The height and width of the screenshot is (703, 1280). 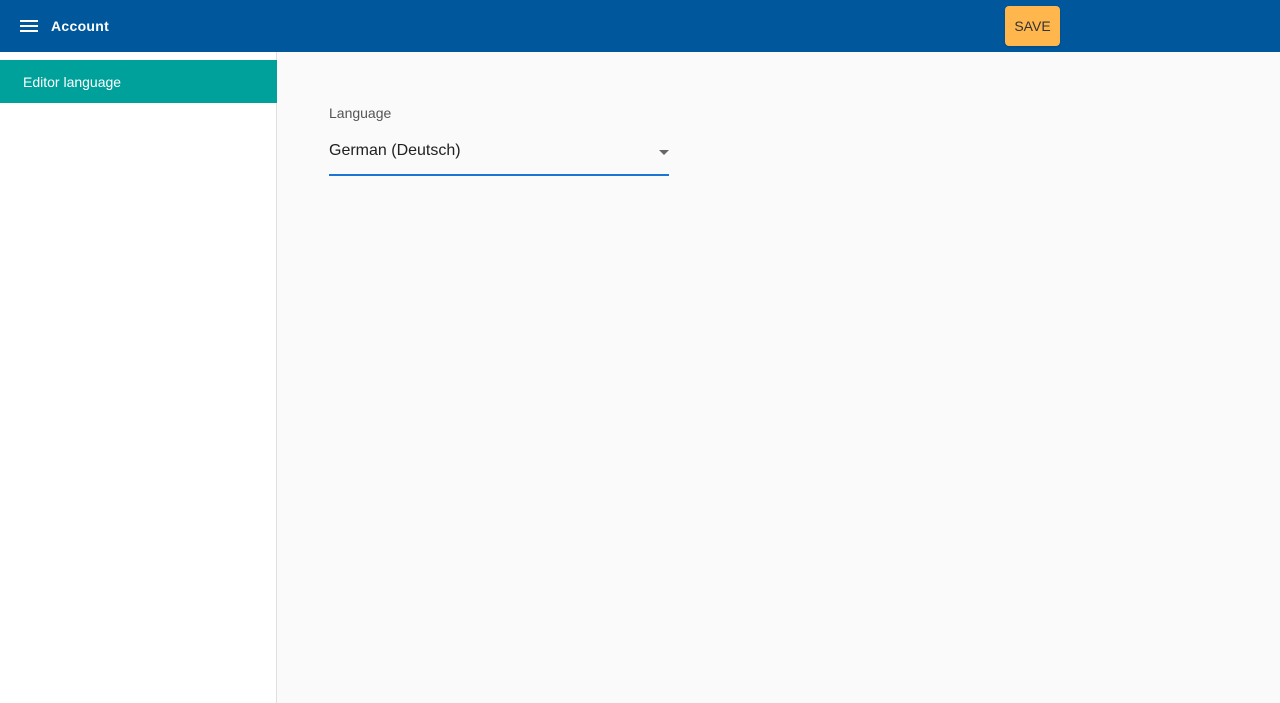 What do you see at coordinates (499, 157) in the screenshot?
I see `language-select: German (Deutsch)` at bounding box center [499, 157].